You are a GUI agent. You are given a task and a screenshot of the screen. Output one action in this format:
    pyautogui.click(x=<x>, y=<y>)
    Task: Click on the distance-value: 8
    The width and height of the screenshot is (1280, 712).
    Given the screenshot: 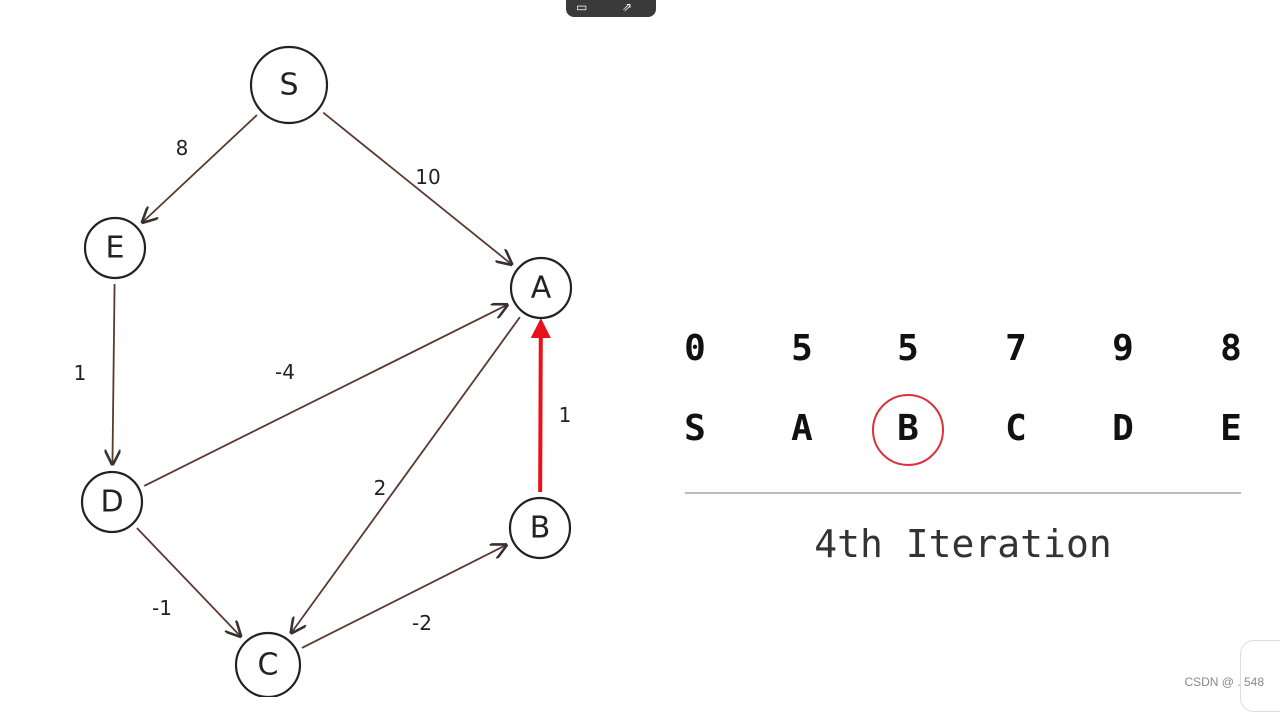 What is the action you would take?
    pyautogui.click(x=1231, y=348)
    